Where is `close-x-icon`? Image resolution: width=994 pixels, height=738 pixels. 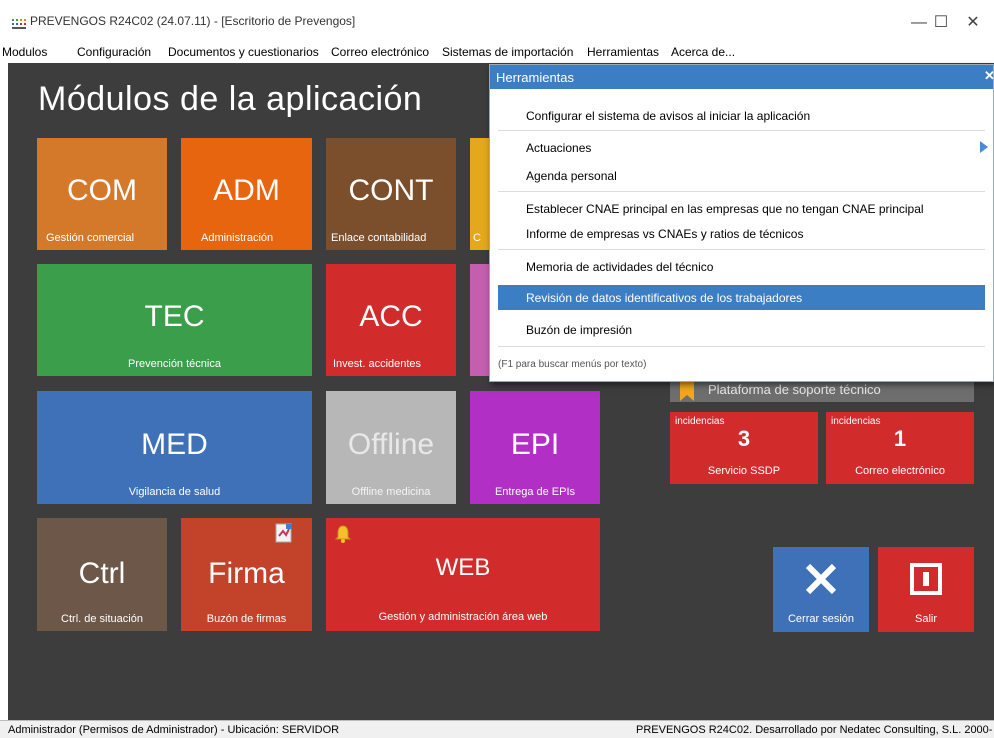
close-x-icon is located at coordinates (821, 579).